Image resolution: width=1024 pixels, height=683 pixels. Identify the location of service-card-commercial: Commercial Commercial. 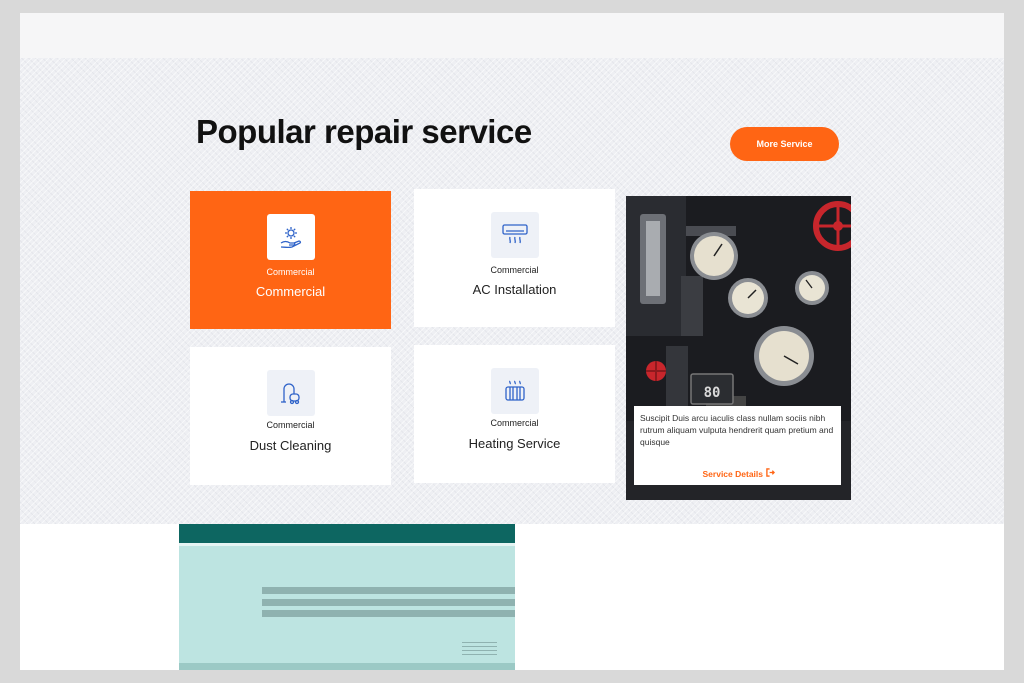
(290, 260).